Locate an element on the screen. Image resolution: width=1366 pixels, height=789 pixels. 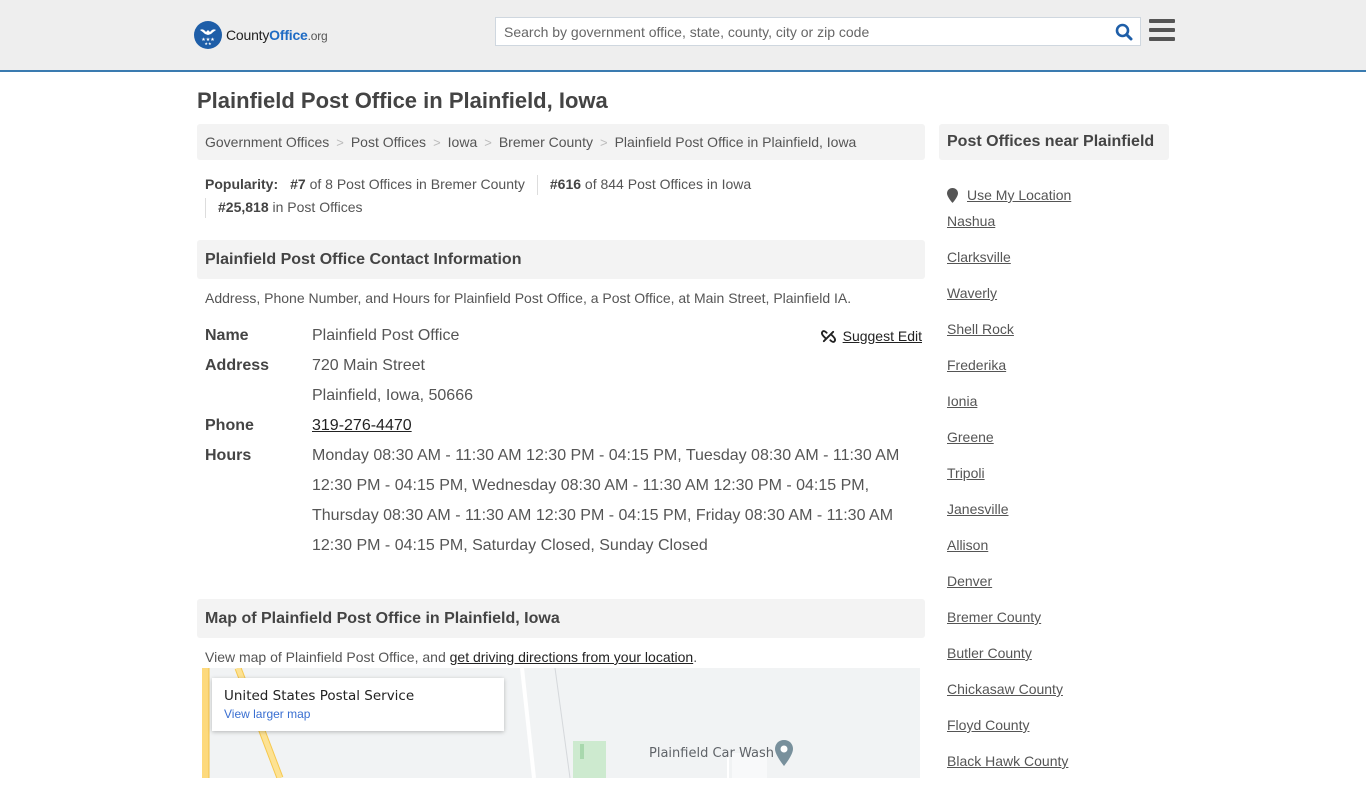
list-item: Janesville is located at coordinates (1058, 519).